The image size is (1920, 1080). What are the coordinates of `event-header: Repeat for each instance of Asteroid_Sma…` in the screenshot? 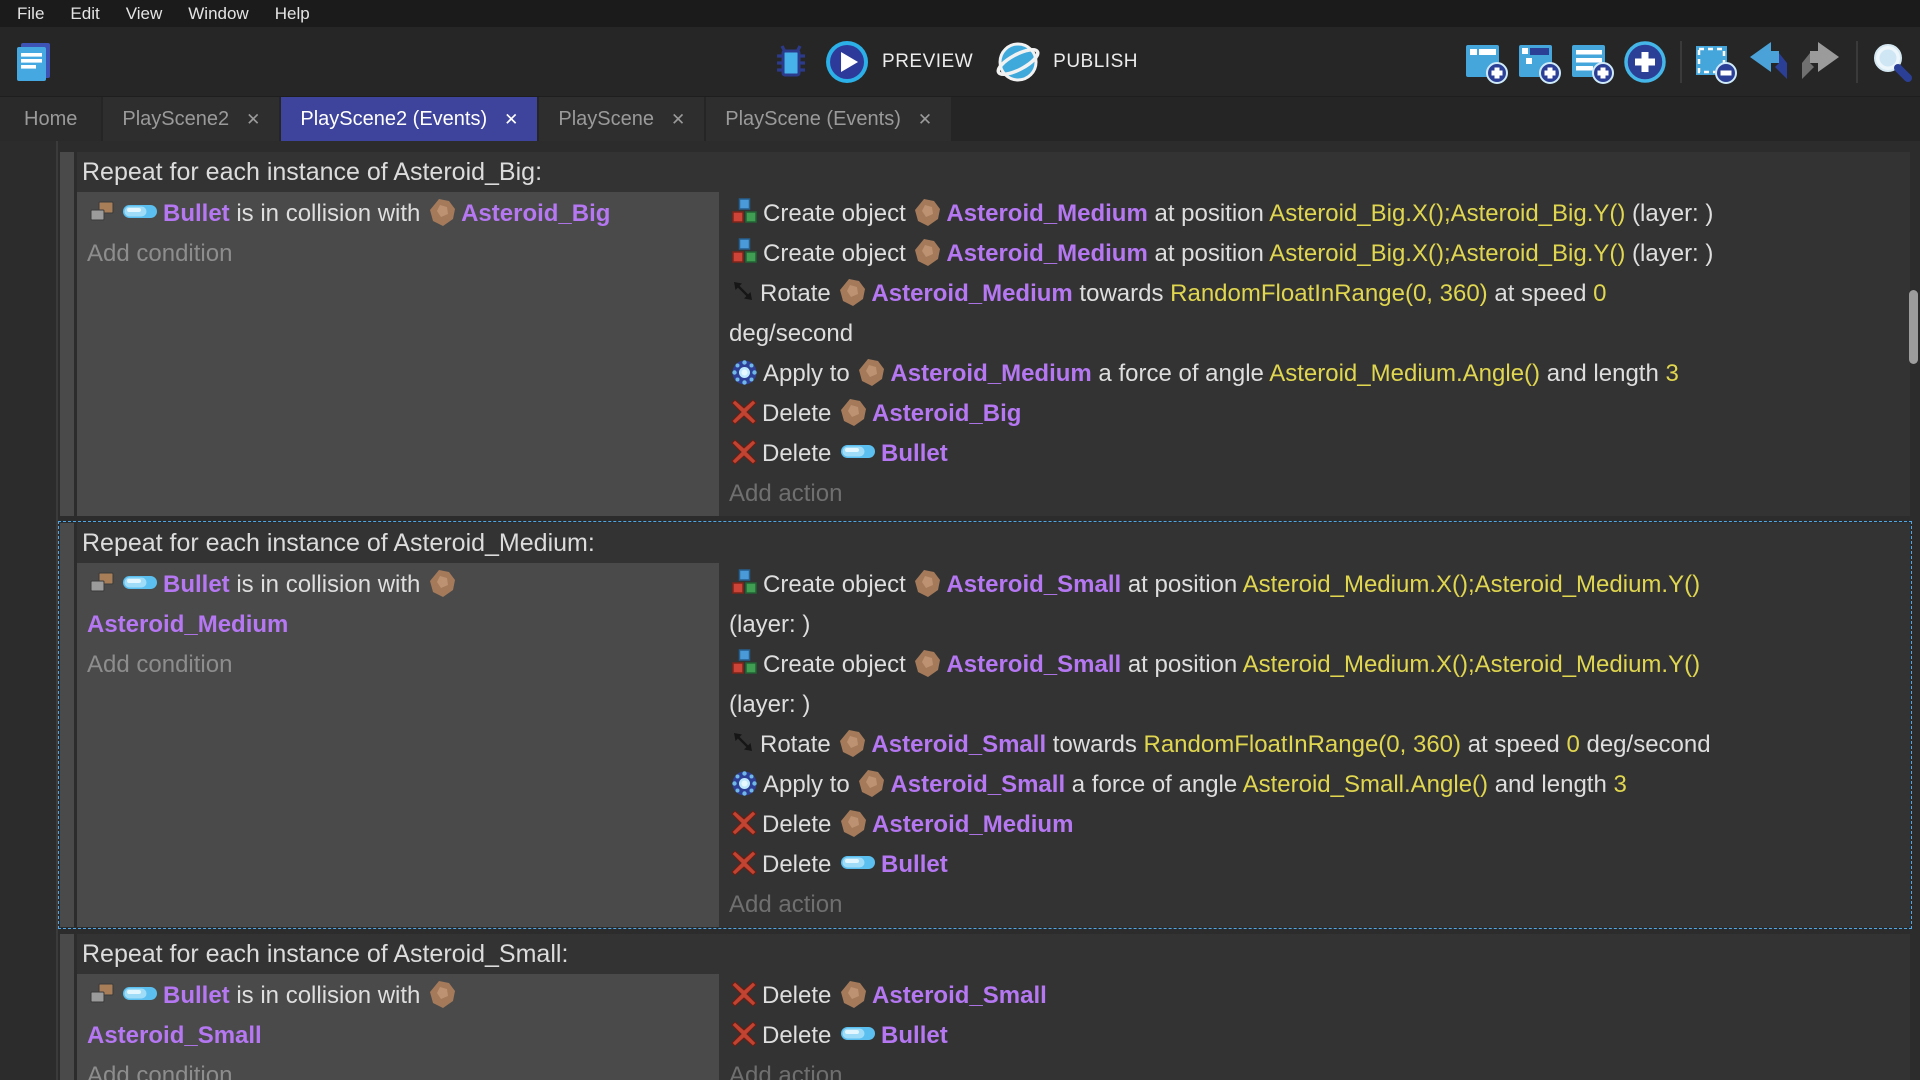 It's located at (993, 954).